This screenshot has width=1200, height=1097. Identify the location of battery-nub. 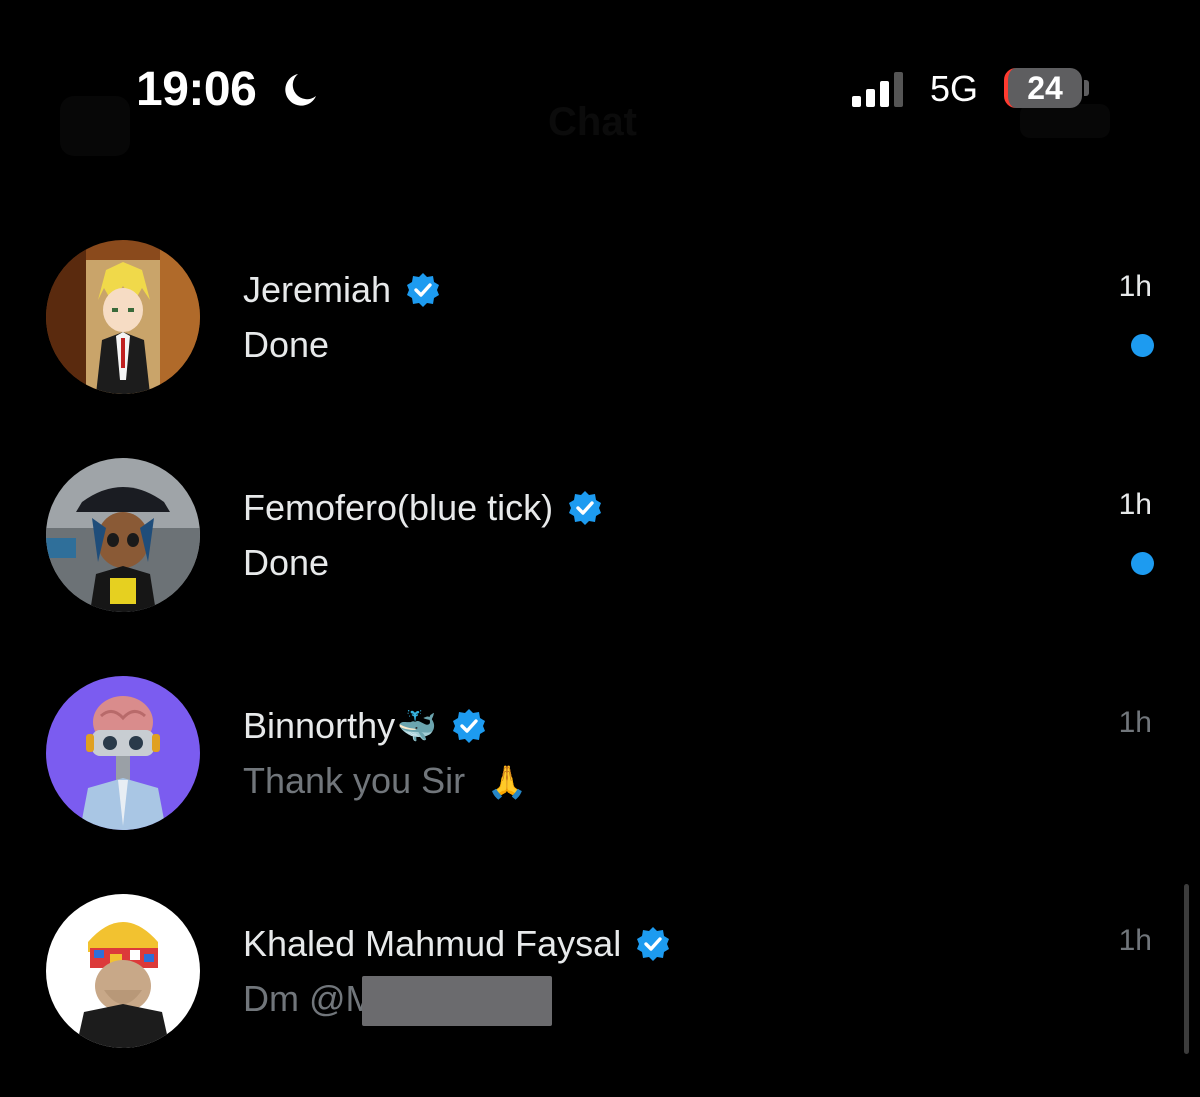
(1086, 88).